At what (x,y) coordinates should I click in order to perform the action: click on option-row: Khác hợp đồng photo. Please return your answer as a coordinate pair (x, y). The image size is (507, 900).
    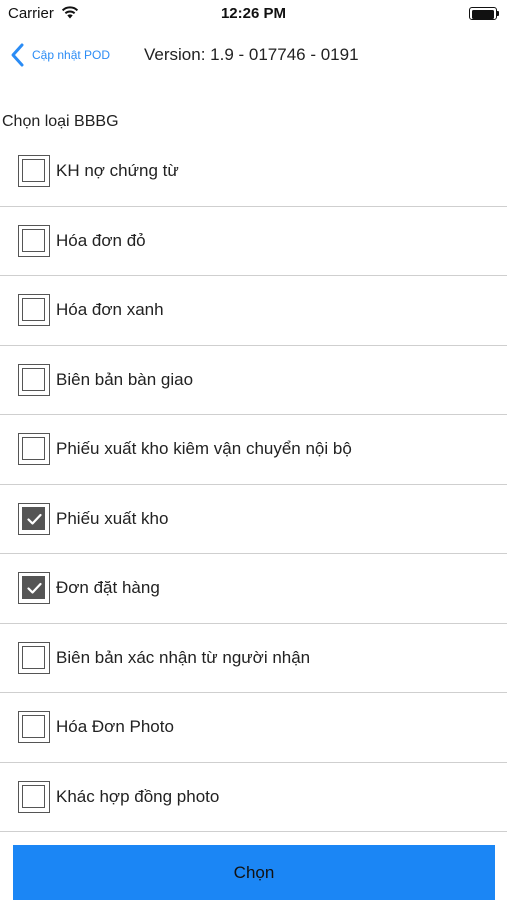
    Looking at the image, I should click on (253, 797).